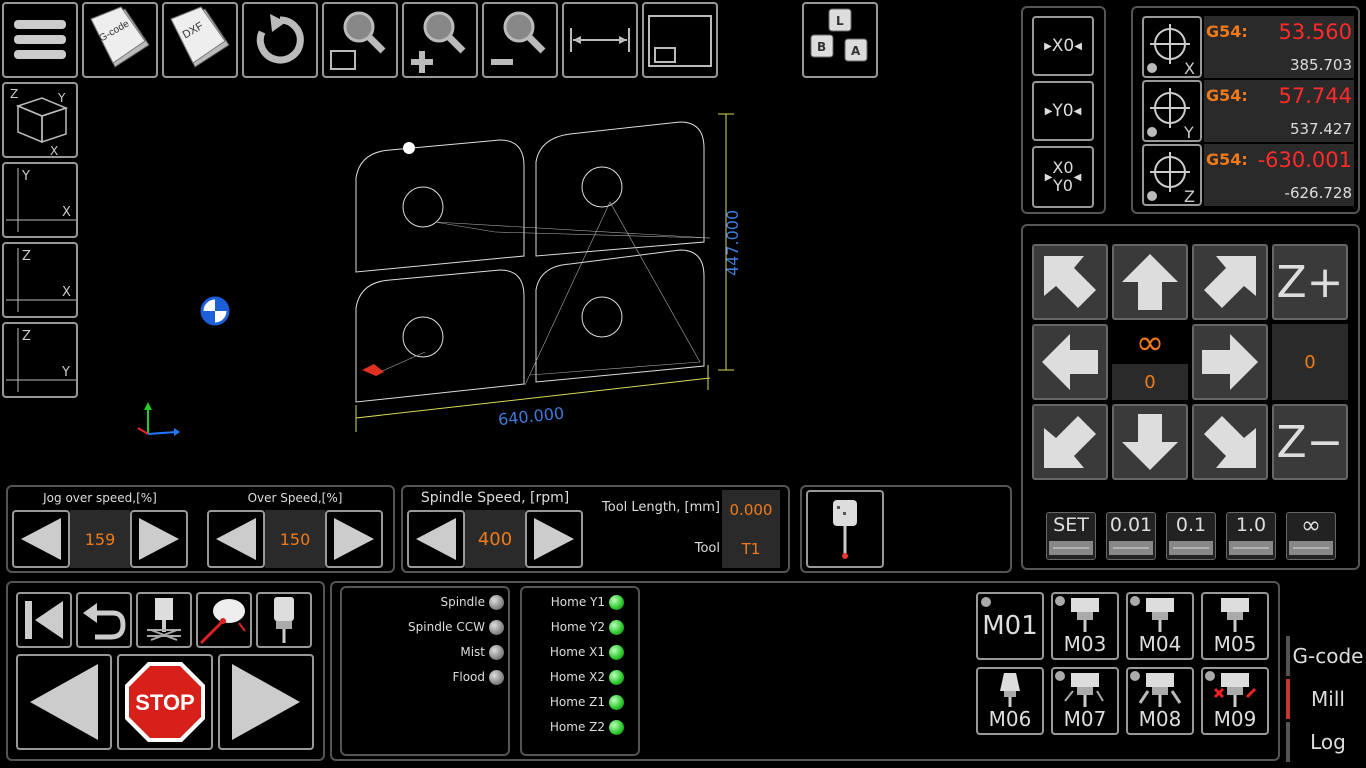 The height and width of the screenshot is (768, 1366). What do you see at coordinates (354, 539) in the screenshot?
I see `feed-speed-increase-button` at bounding box center [354, 539].